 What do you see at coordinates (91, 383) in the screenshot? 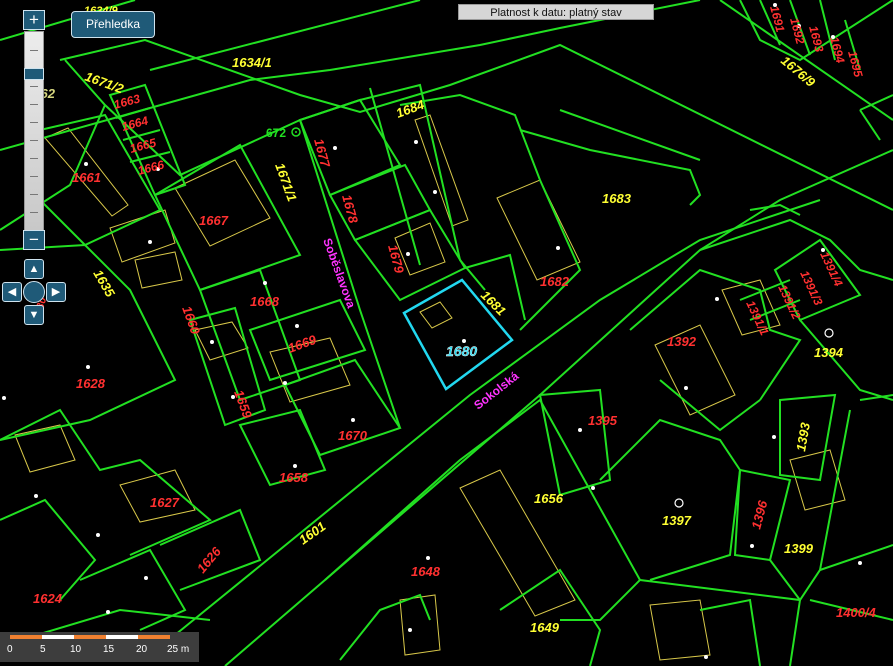
I see `parcel-label: 1628` at bounding box center [91, 383].